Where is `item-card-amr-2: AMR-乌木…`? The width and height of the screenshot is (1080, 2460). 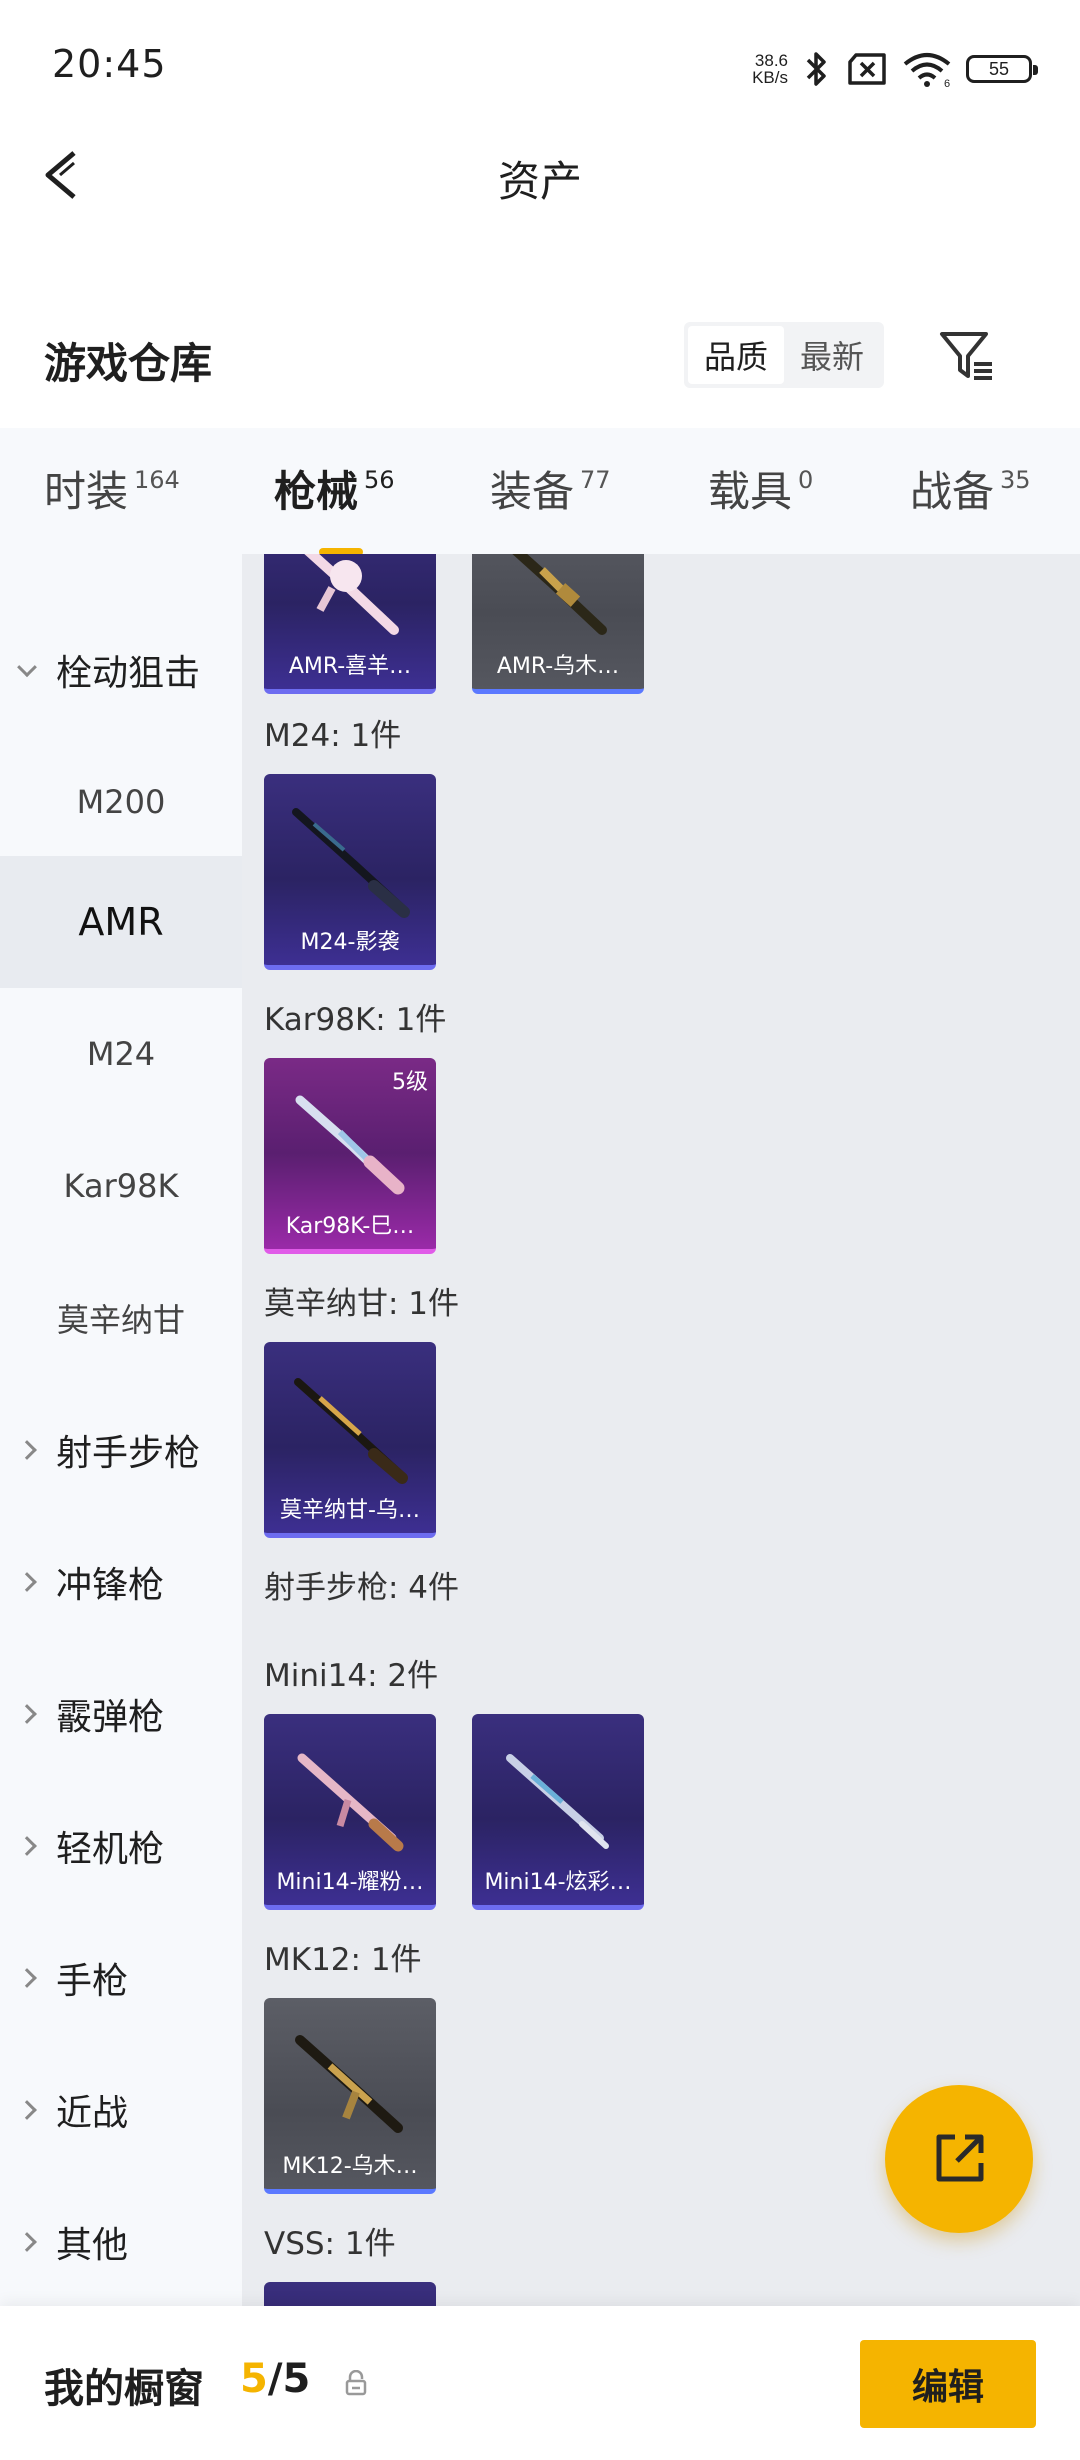
item-card-amr-2: AMR-乌木… is located at coordinates (558, 624).